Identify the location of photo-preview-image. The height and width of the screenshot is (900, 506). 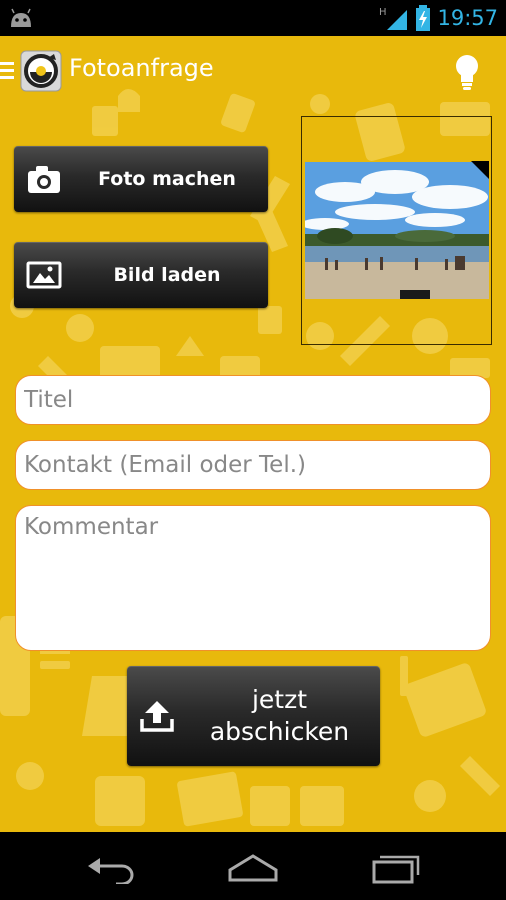
(397, 230).